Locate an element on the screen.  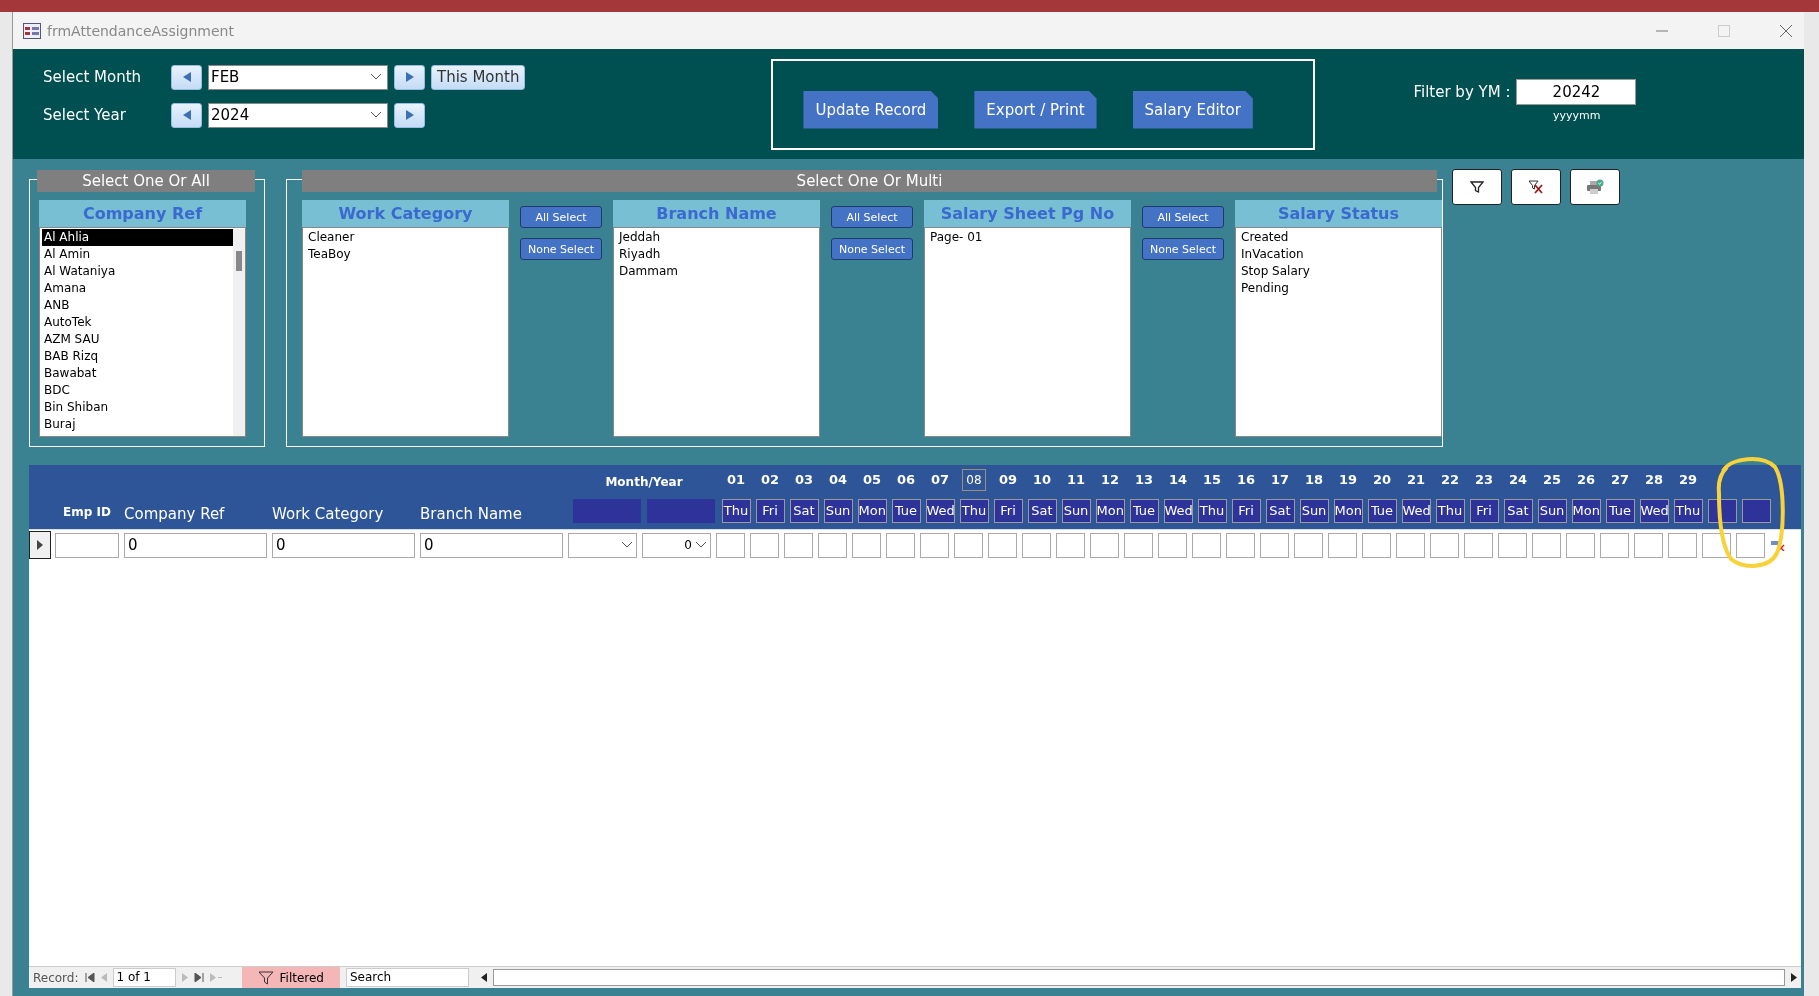
list-item: Created is located at coordinates (1338, 237).